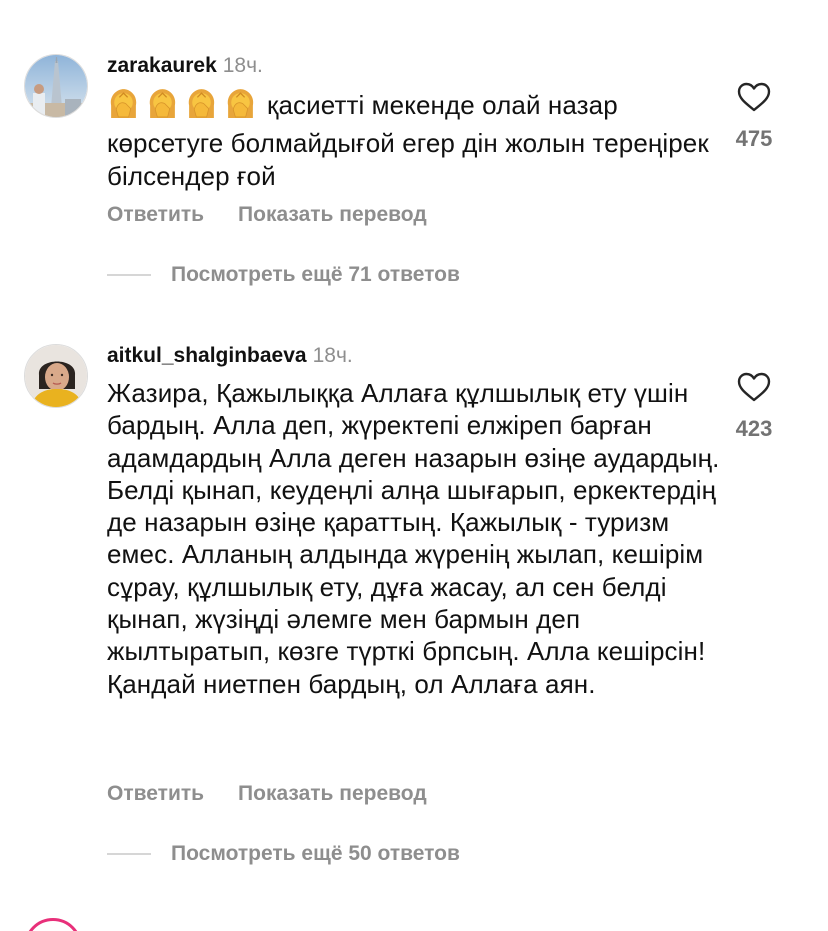 This screenshot has width=828, height=931. I want to click on view-replies-button: Посмотреть ещё 50 ответов, so click(283, 854).